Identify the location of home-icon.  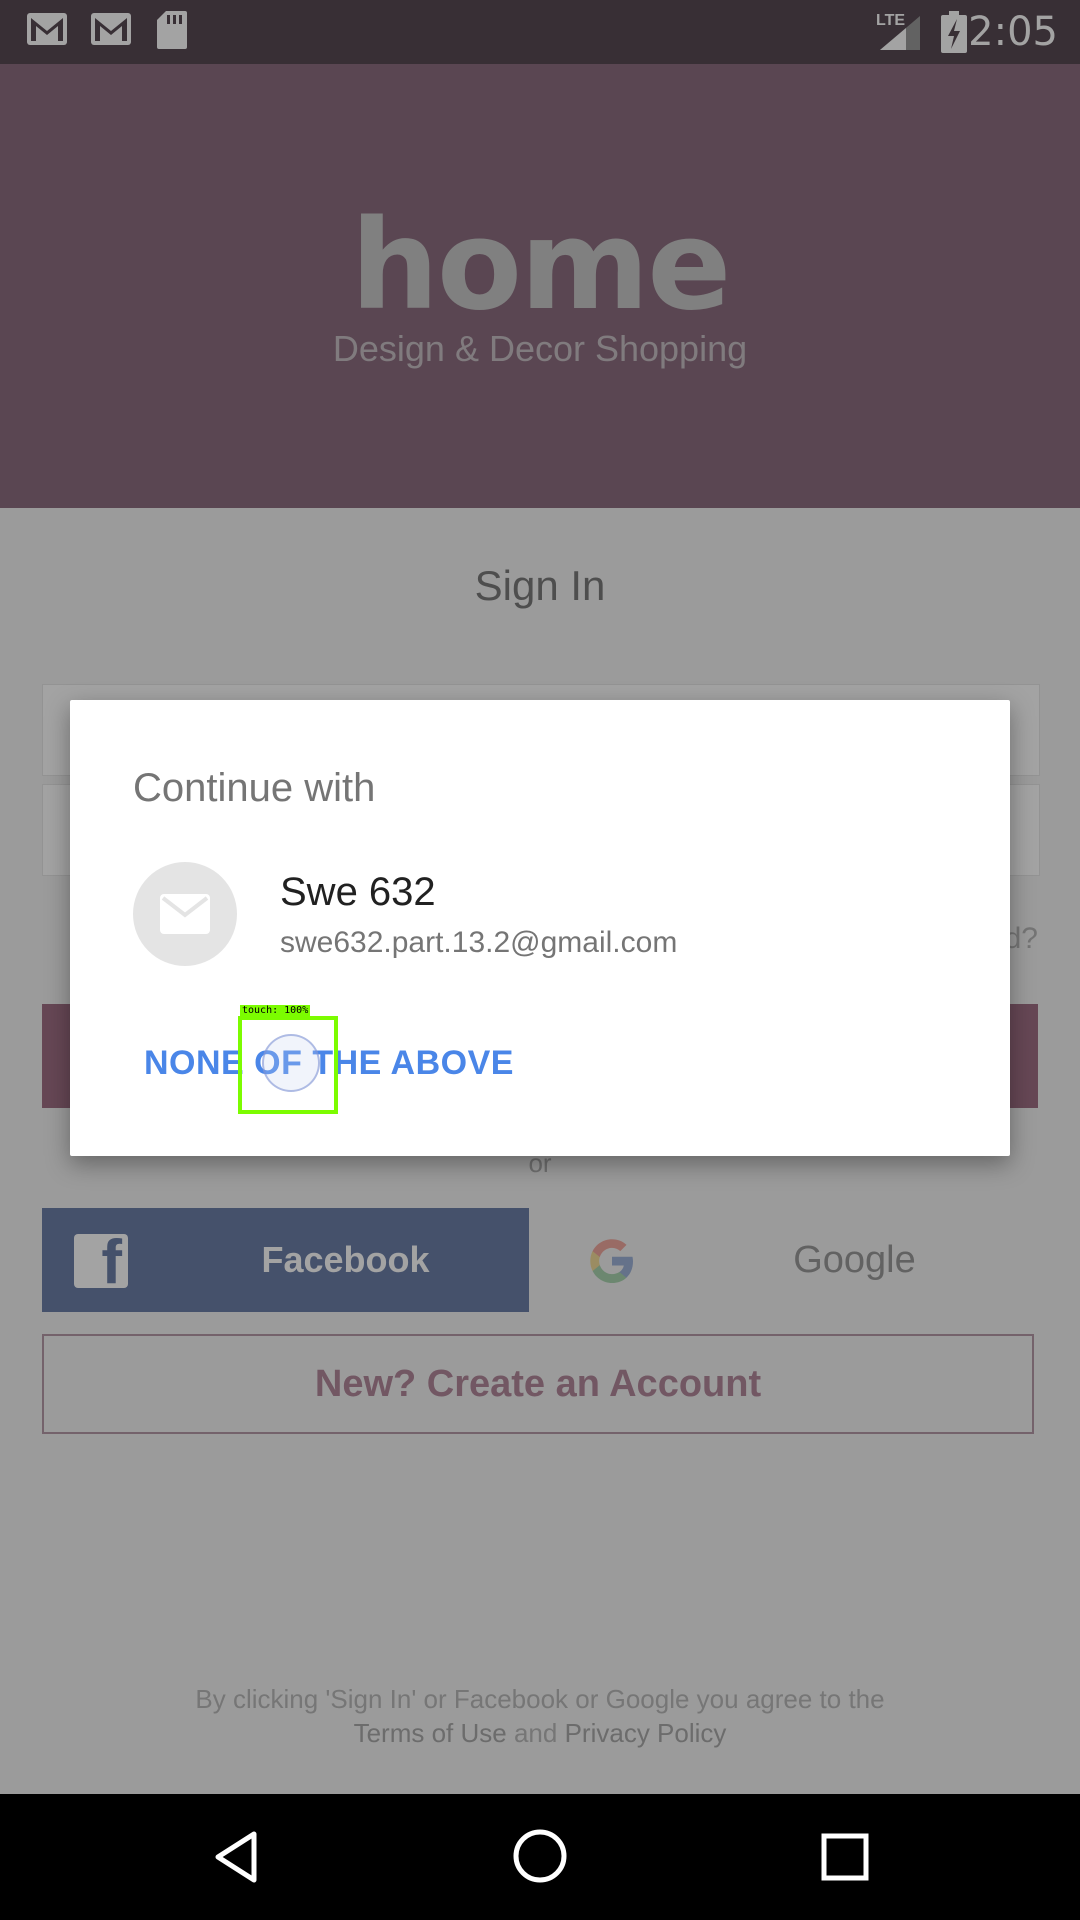
(540, 1856).